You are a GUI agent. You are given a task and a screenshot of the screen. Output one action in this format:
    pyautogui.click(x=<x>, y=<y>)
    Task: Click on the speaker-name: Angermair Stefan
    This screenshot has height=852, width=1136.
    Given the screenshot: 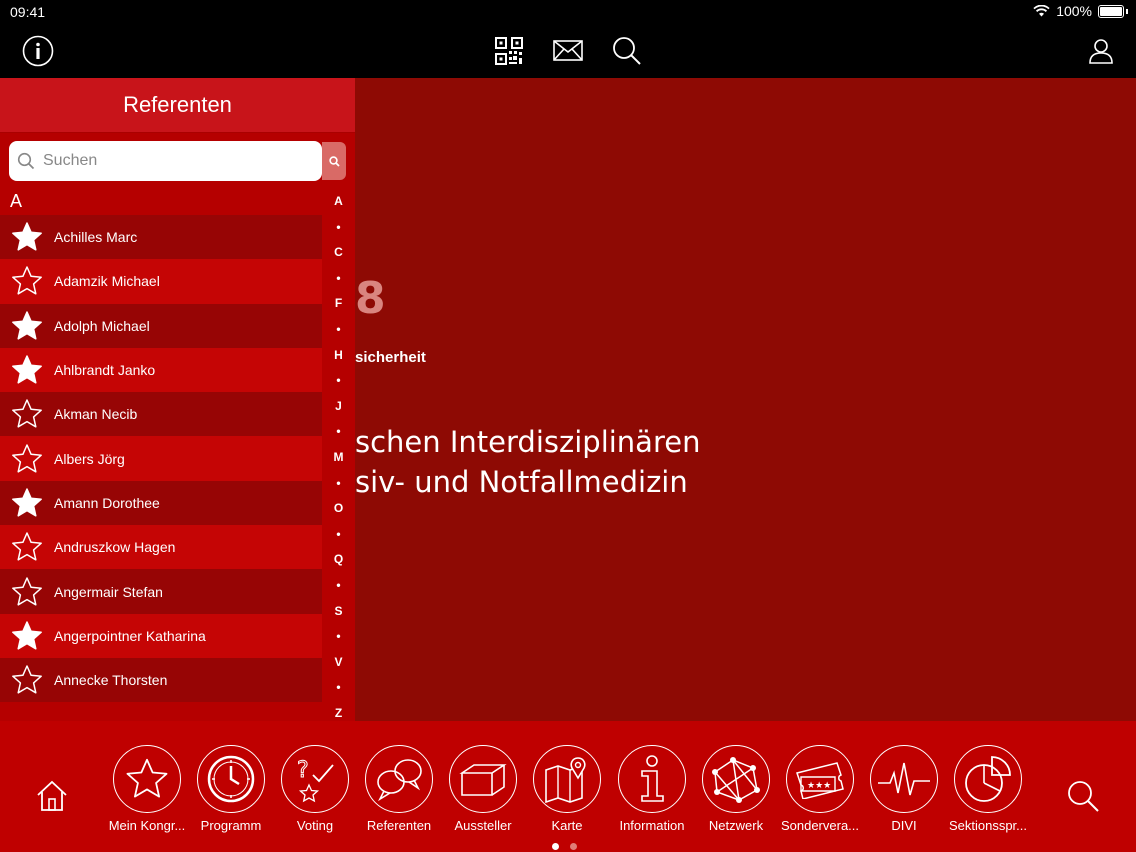 What is the action you would take?
    pyautogui.click(x=108, y=591)
    